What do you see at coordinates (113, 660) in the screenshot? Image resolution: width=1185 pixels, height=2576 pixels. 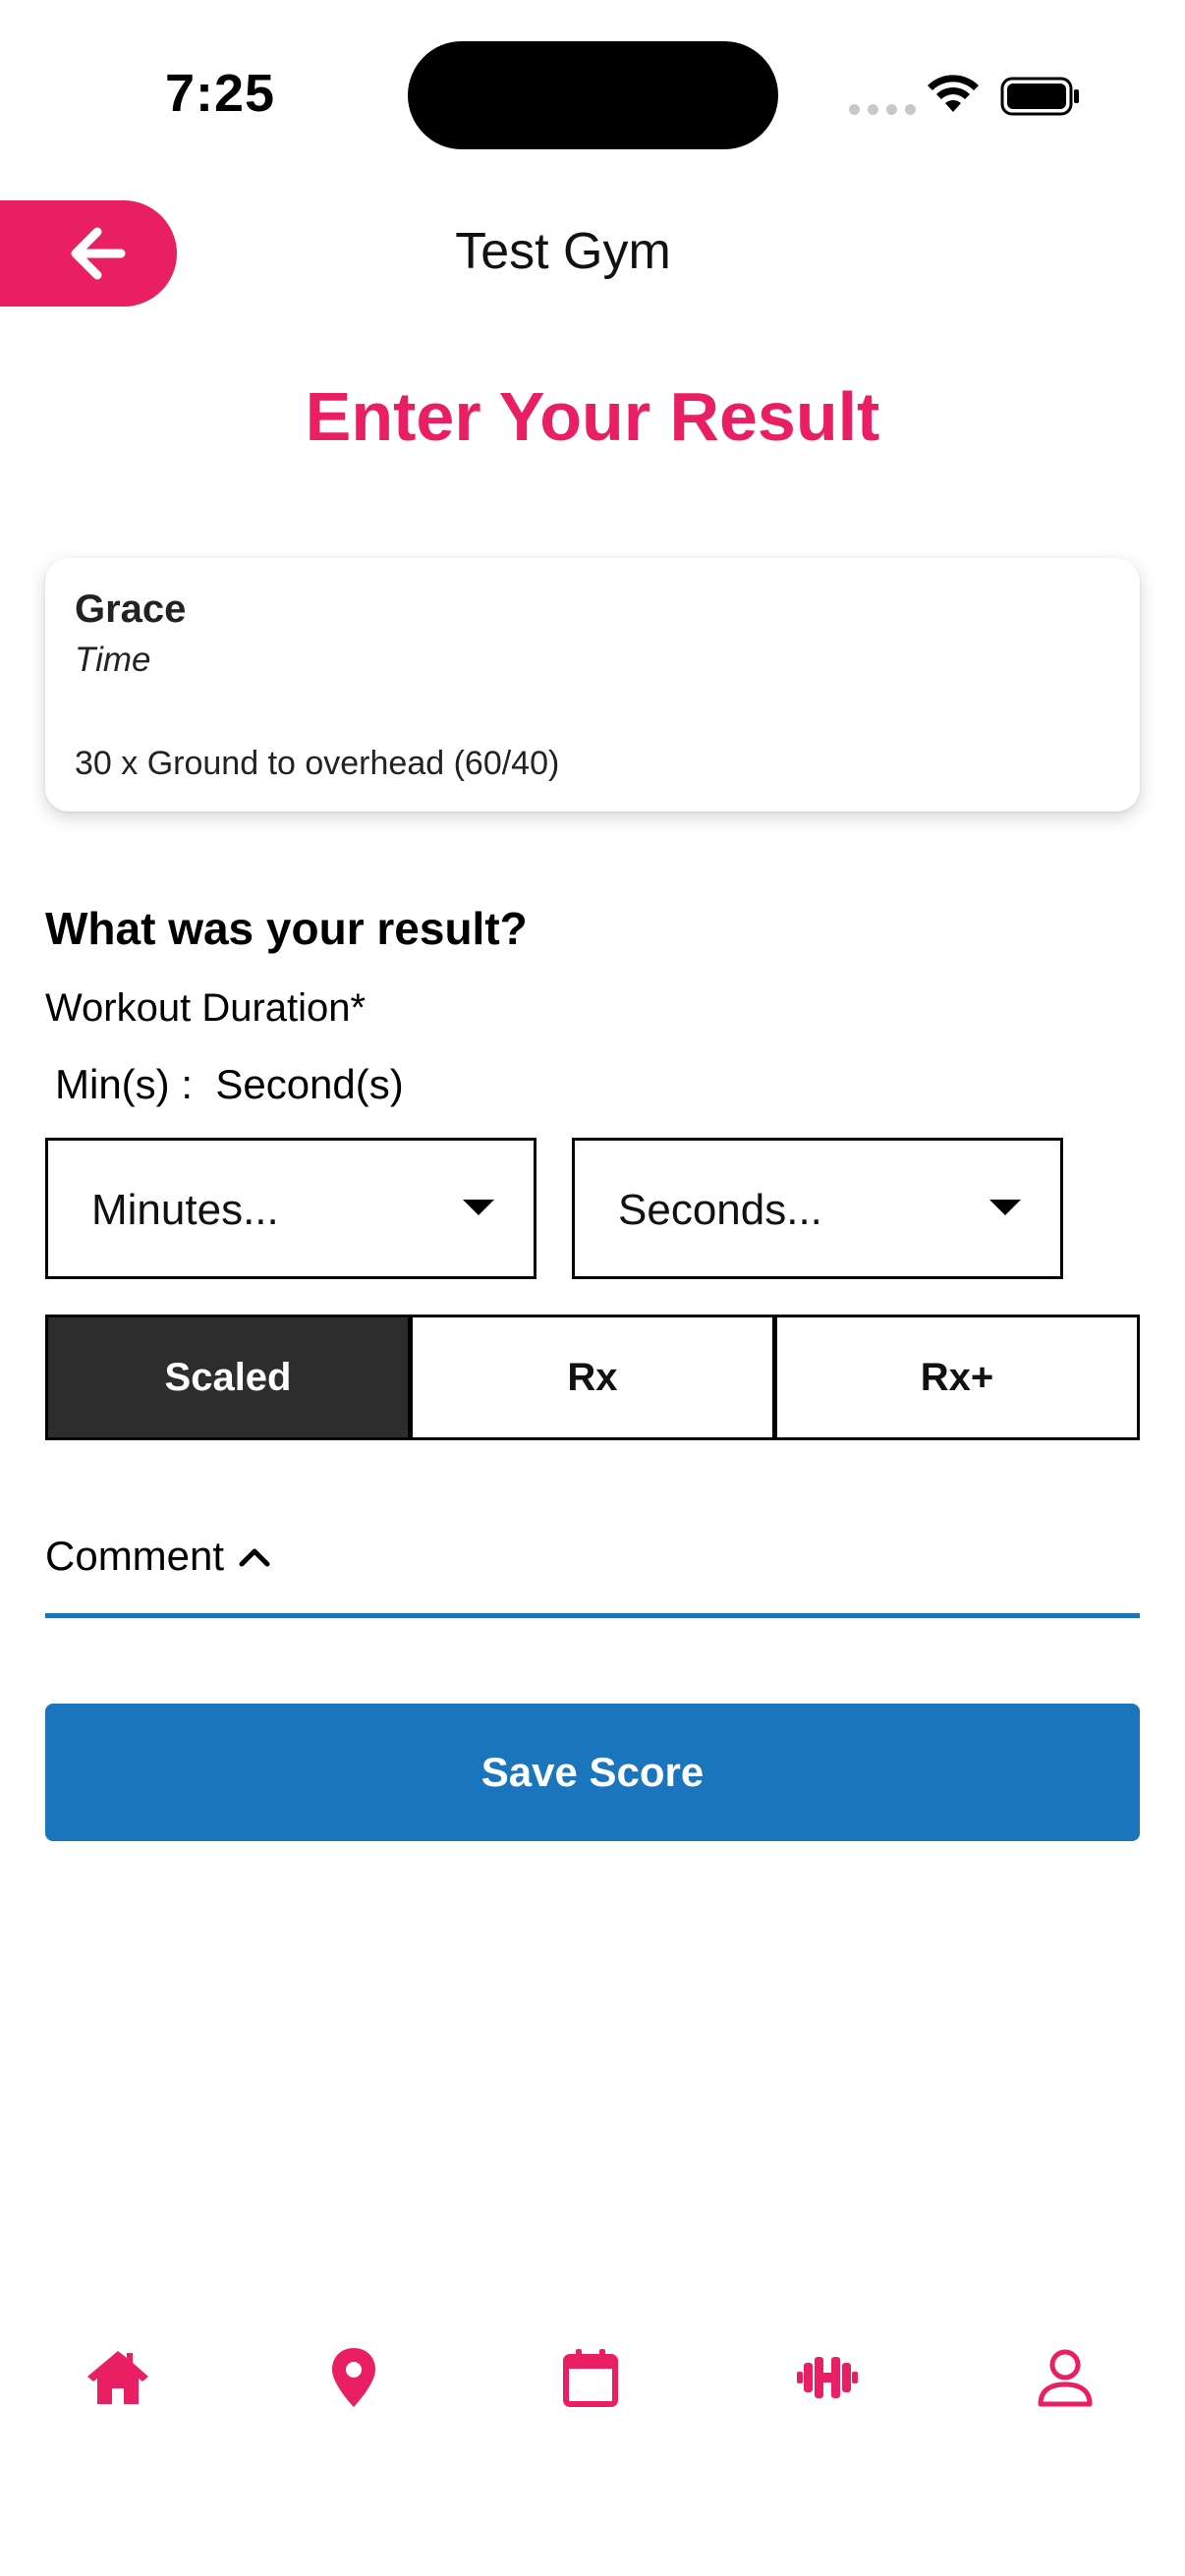 I see `workout-type: Time` at bounding box center [113, 660].